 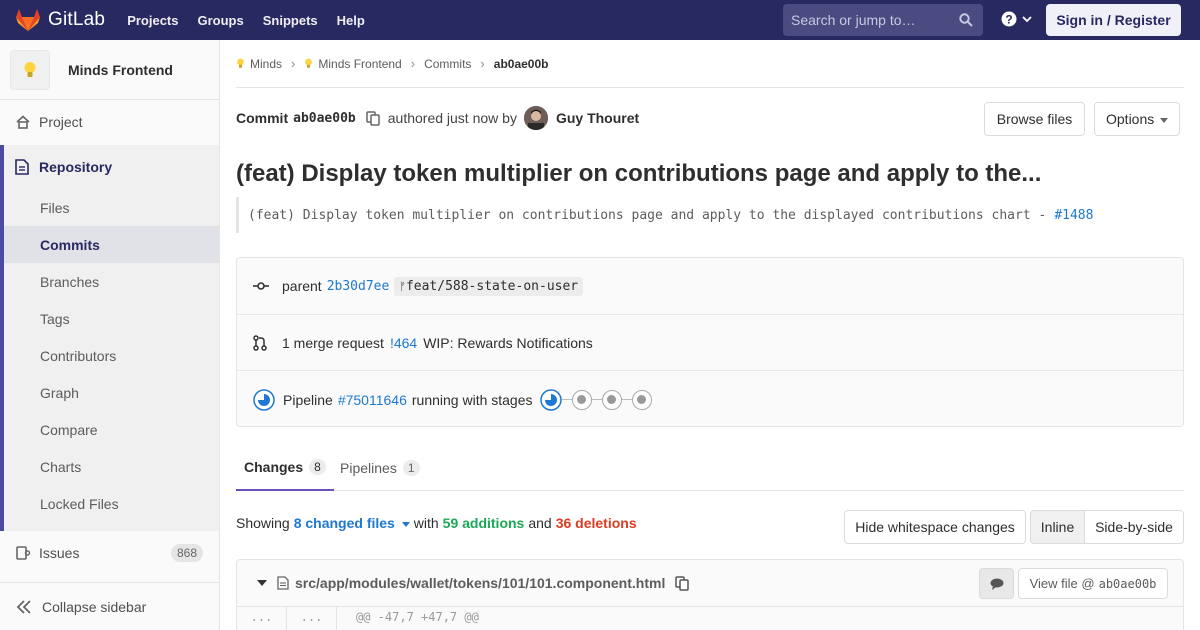 I want to click on options-dropdown: Options, so click(x=1137, y=119).